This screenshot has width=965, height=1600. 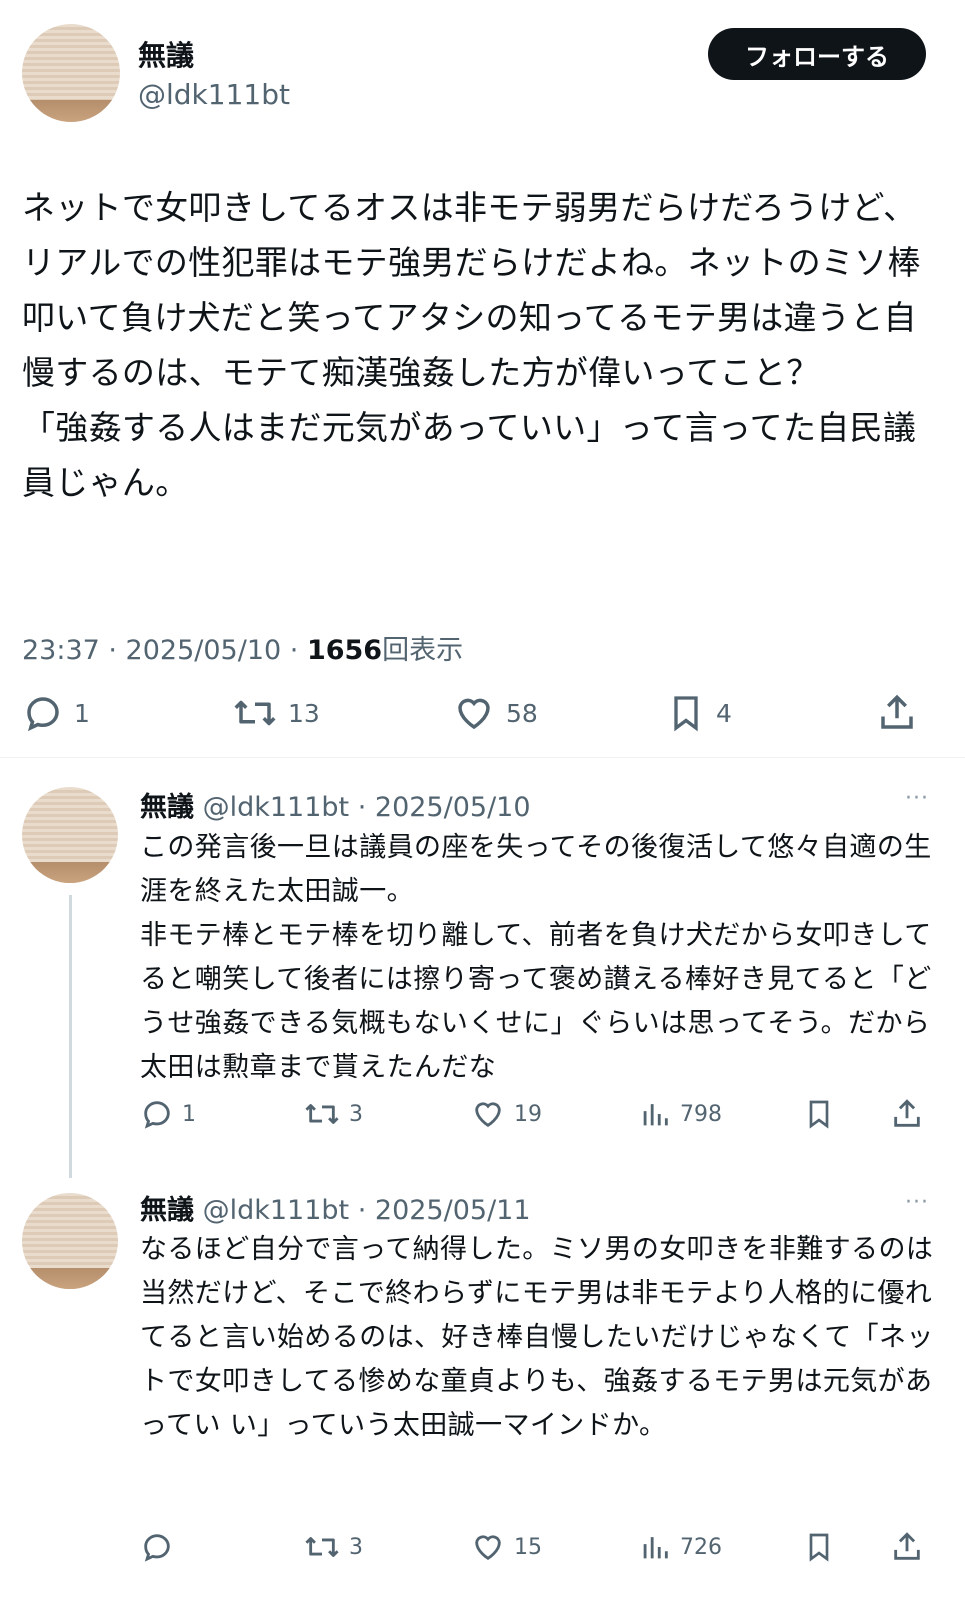 I want to click on reply-header: 無議 @ldk111bt · 2025/05/10, so click(x=335, y=804).